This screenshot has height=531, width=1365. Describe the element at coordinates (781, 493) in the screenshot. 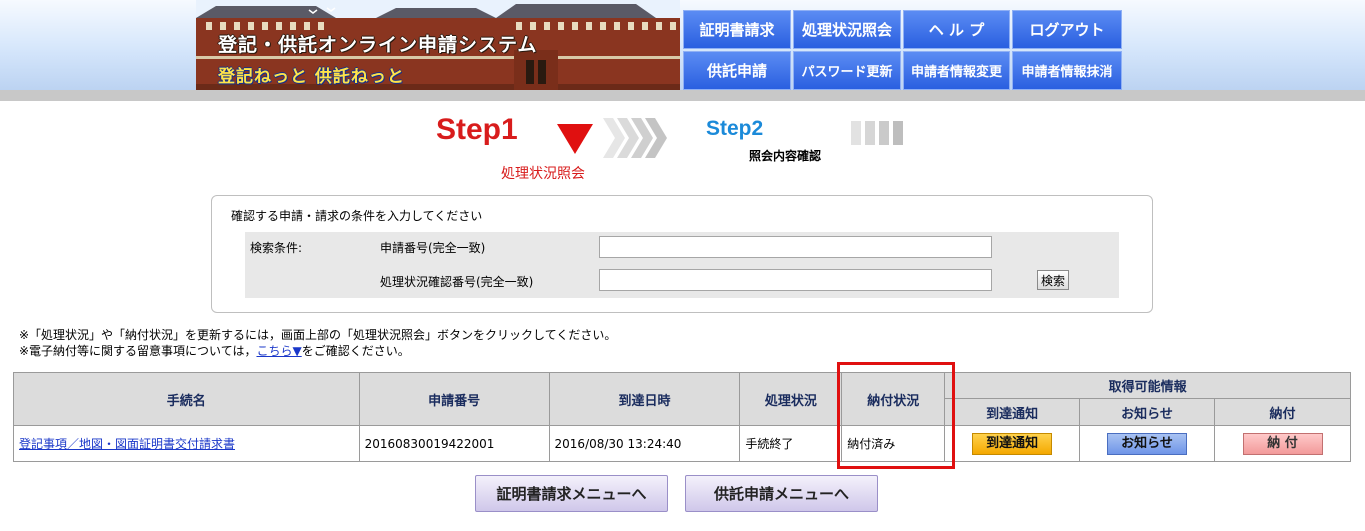

I see `deposit-menu-button: 供託申請メニューへ` at that location.